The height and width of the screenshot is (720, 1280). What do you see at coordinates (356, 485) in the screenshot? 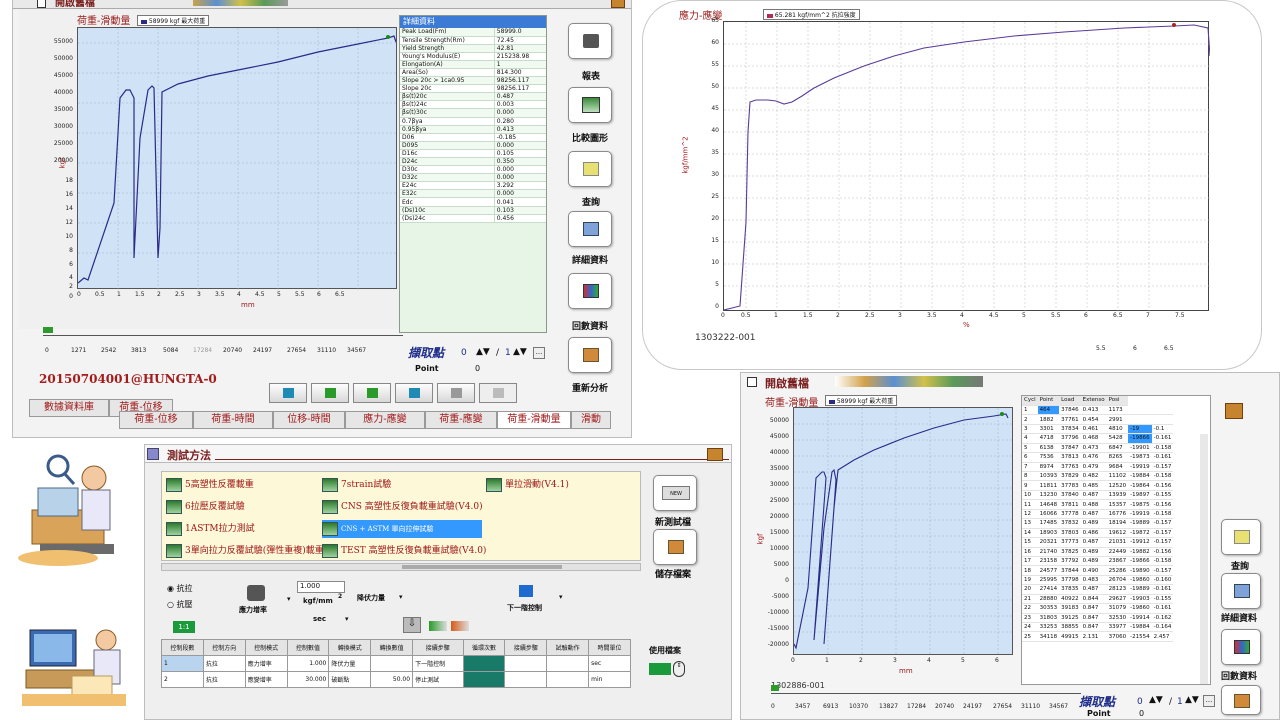
I see `method-item: 7strain試驗` at bounding box center [356, 485].